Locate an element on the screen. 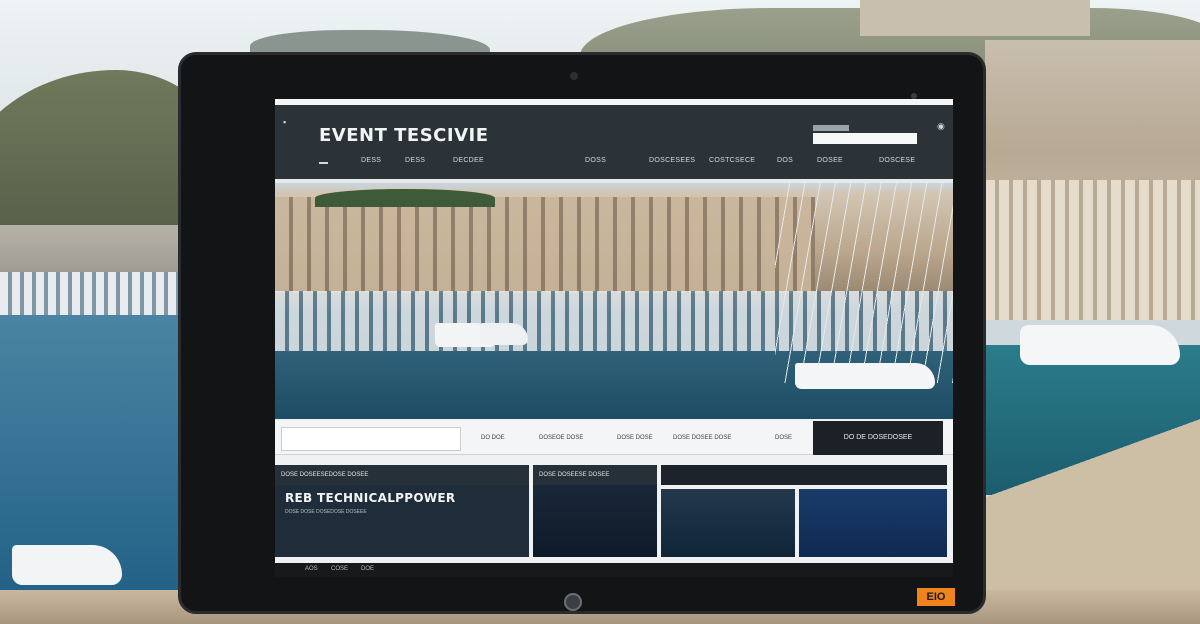 Image resolution: width=1200 pixels, height=624 pixels. hero-trees is located at coordinates (405, 198).